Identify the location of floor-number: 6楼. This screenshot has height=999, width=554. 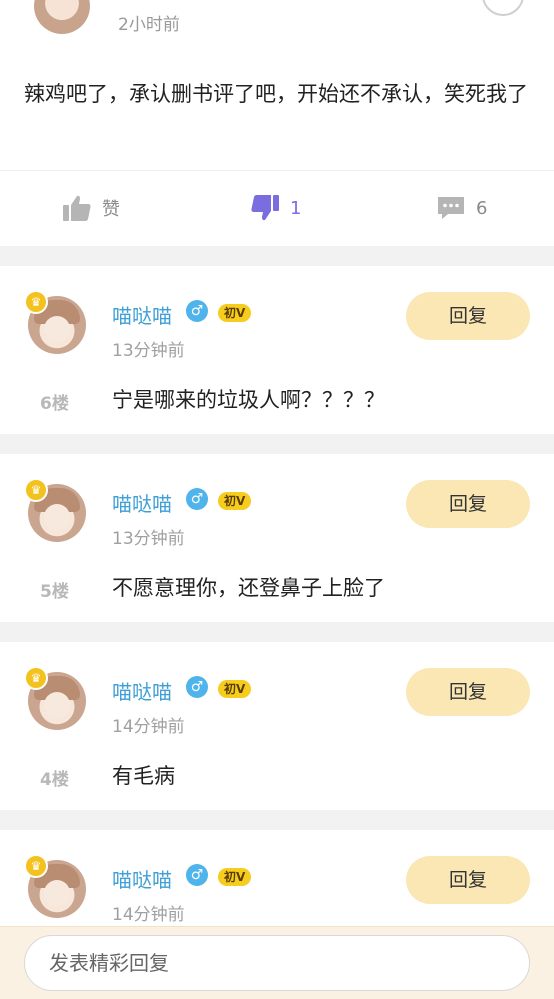
(54, 404).